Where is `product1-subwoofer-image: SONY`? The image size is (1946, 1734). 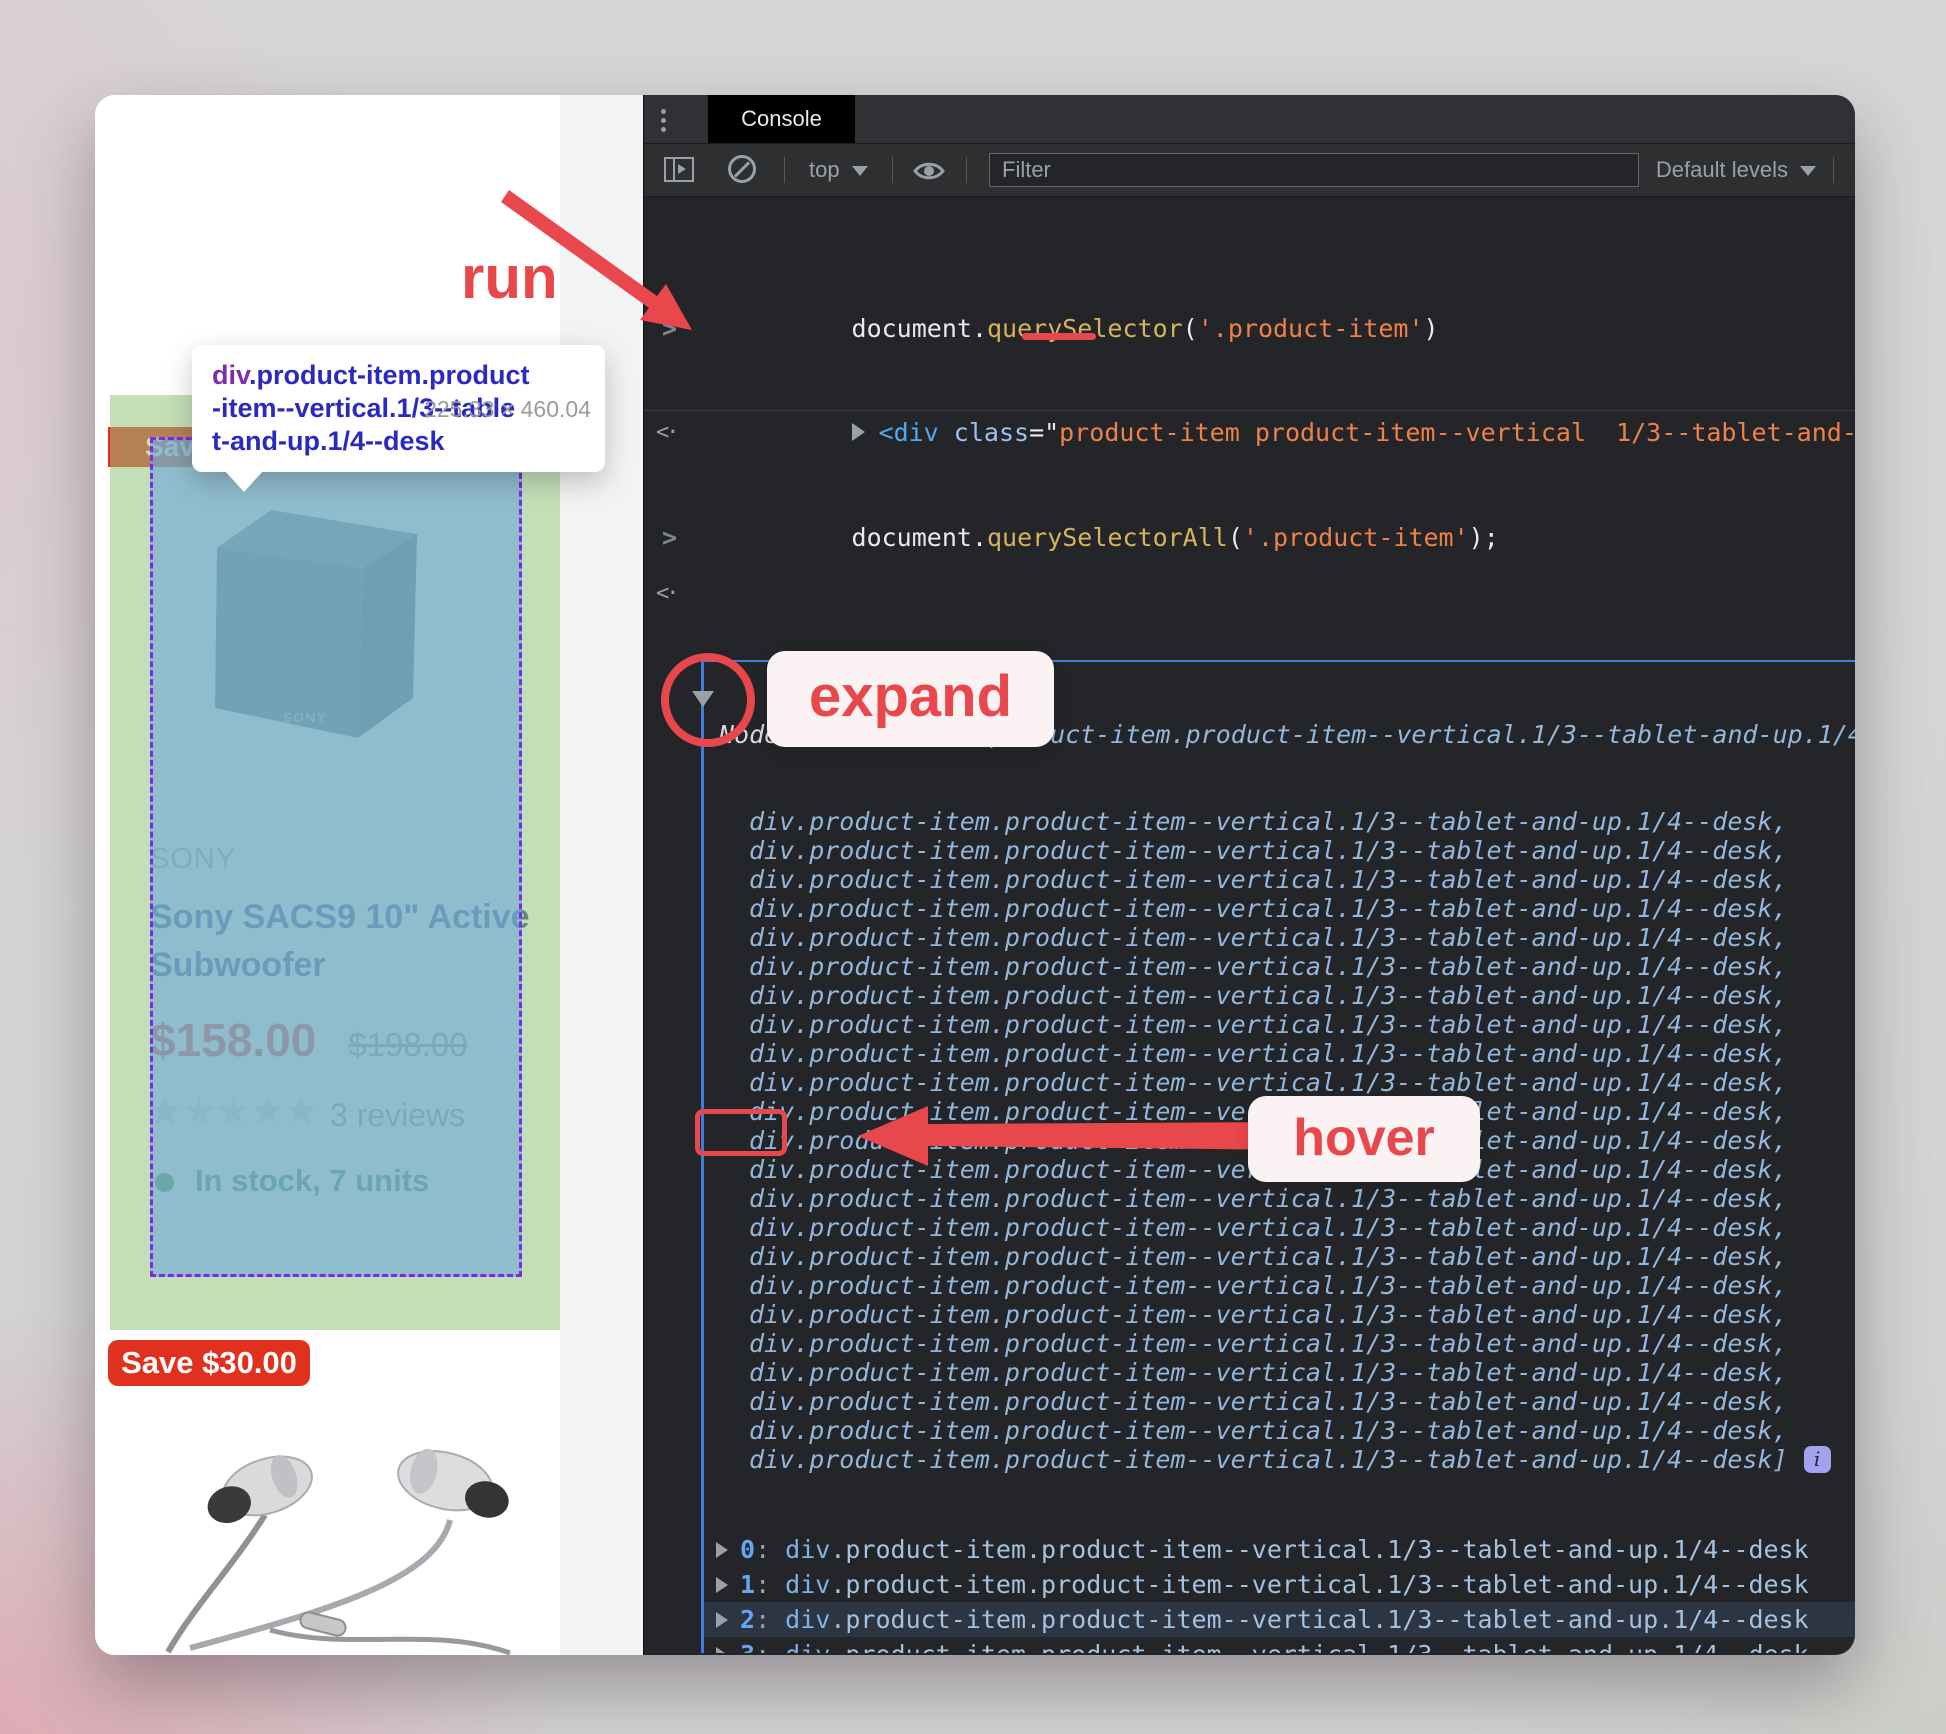
product1-subwoofer-image: SONY is located at coordinates (316, 624).